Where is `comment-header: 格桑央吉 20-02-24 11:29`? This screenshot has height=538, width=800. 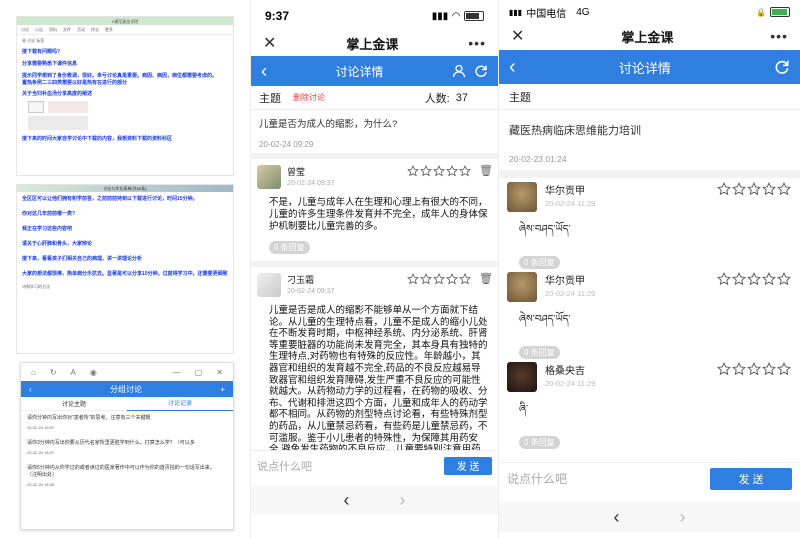 comment-header: 格桑央吉 20-02-24 11:29 is located at coordinates (649, 375).